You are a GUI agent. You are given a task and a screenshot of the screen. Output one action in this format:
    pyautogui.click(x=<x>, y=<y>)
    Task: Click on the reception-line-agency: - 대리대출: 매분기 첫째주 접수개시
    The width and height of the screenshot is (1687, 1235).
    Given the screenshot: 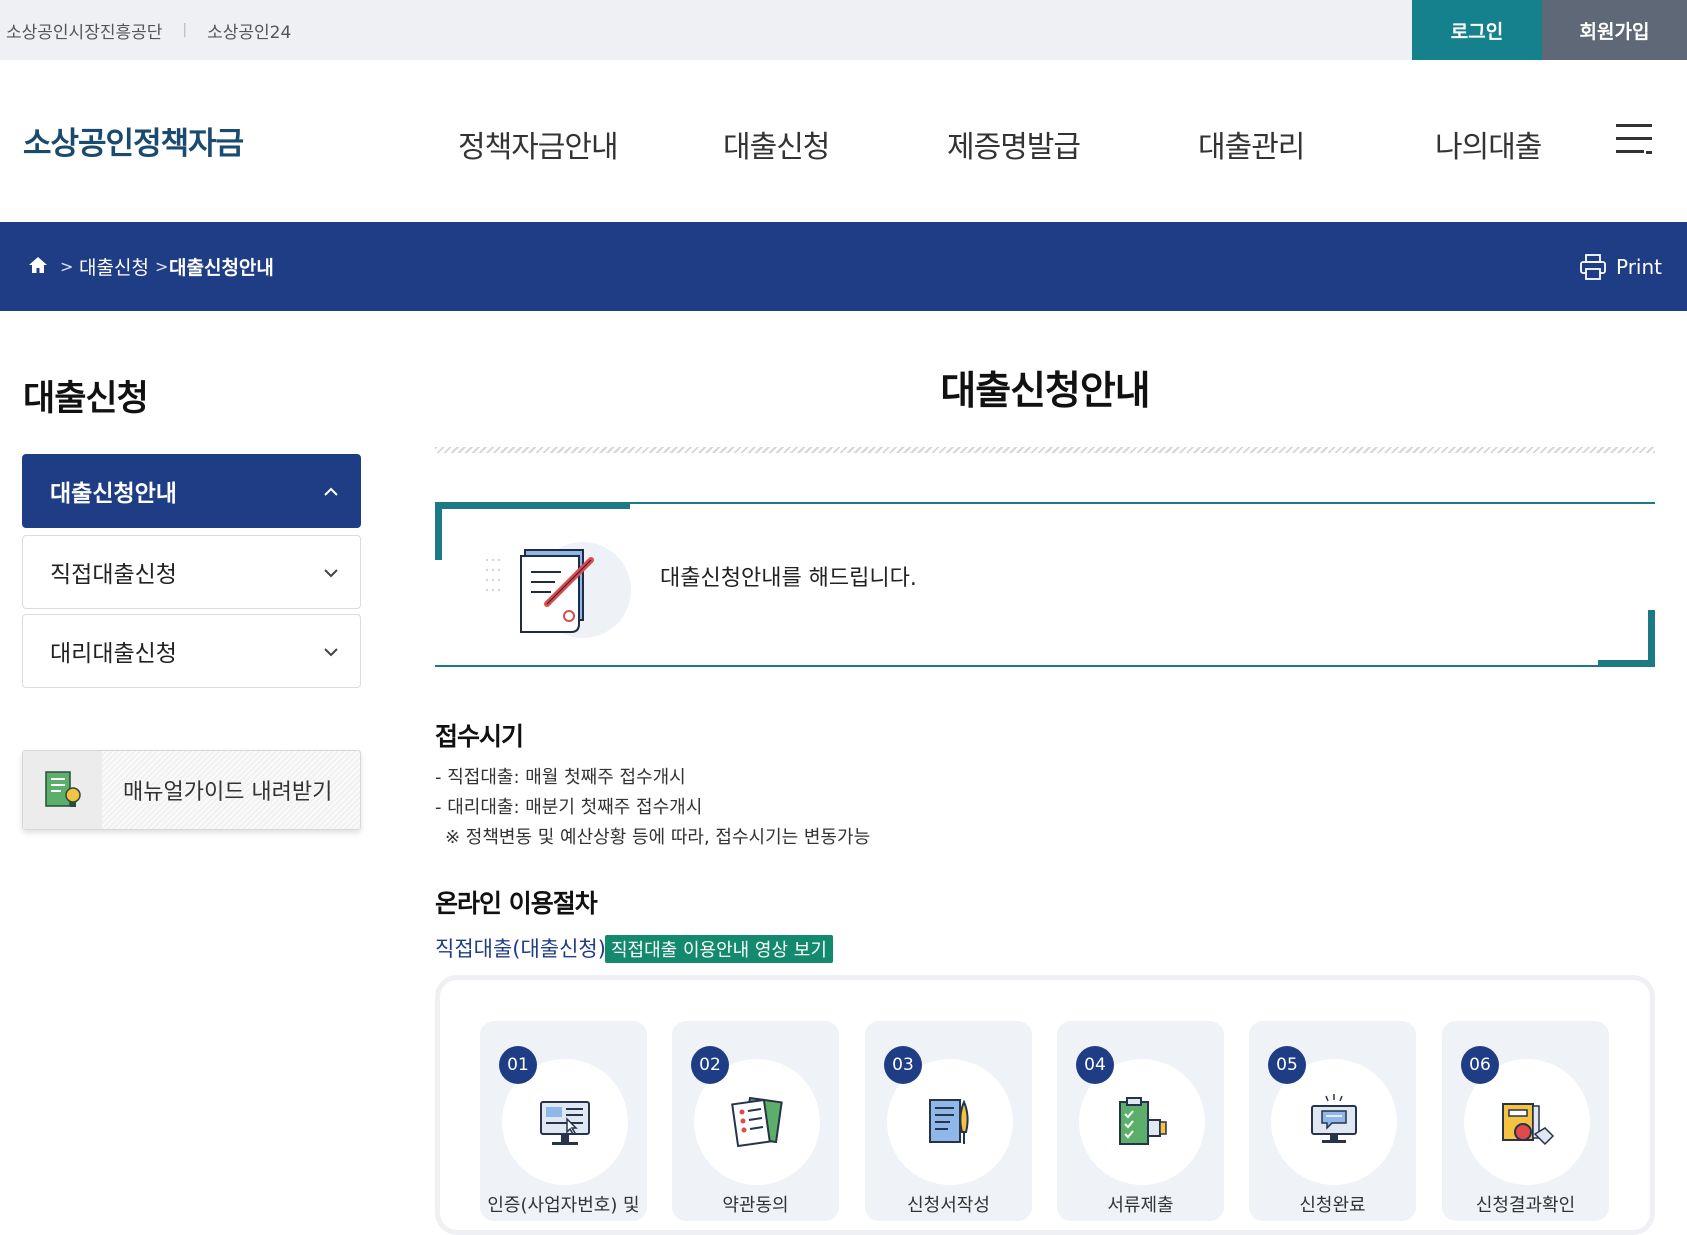 What is the action you would take?
    pyautogui.click(x=569, y=807)
    